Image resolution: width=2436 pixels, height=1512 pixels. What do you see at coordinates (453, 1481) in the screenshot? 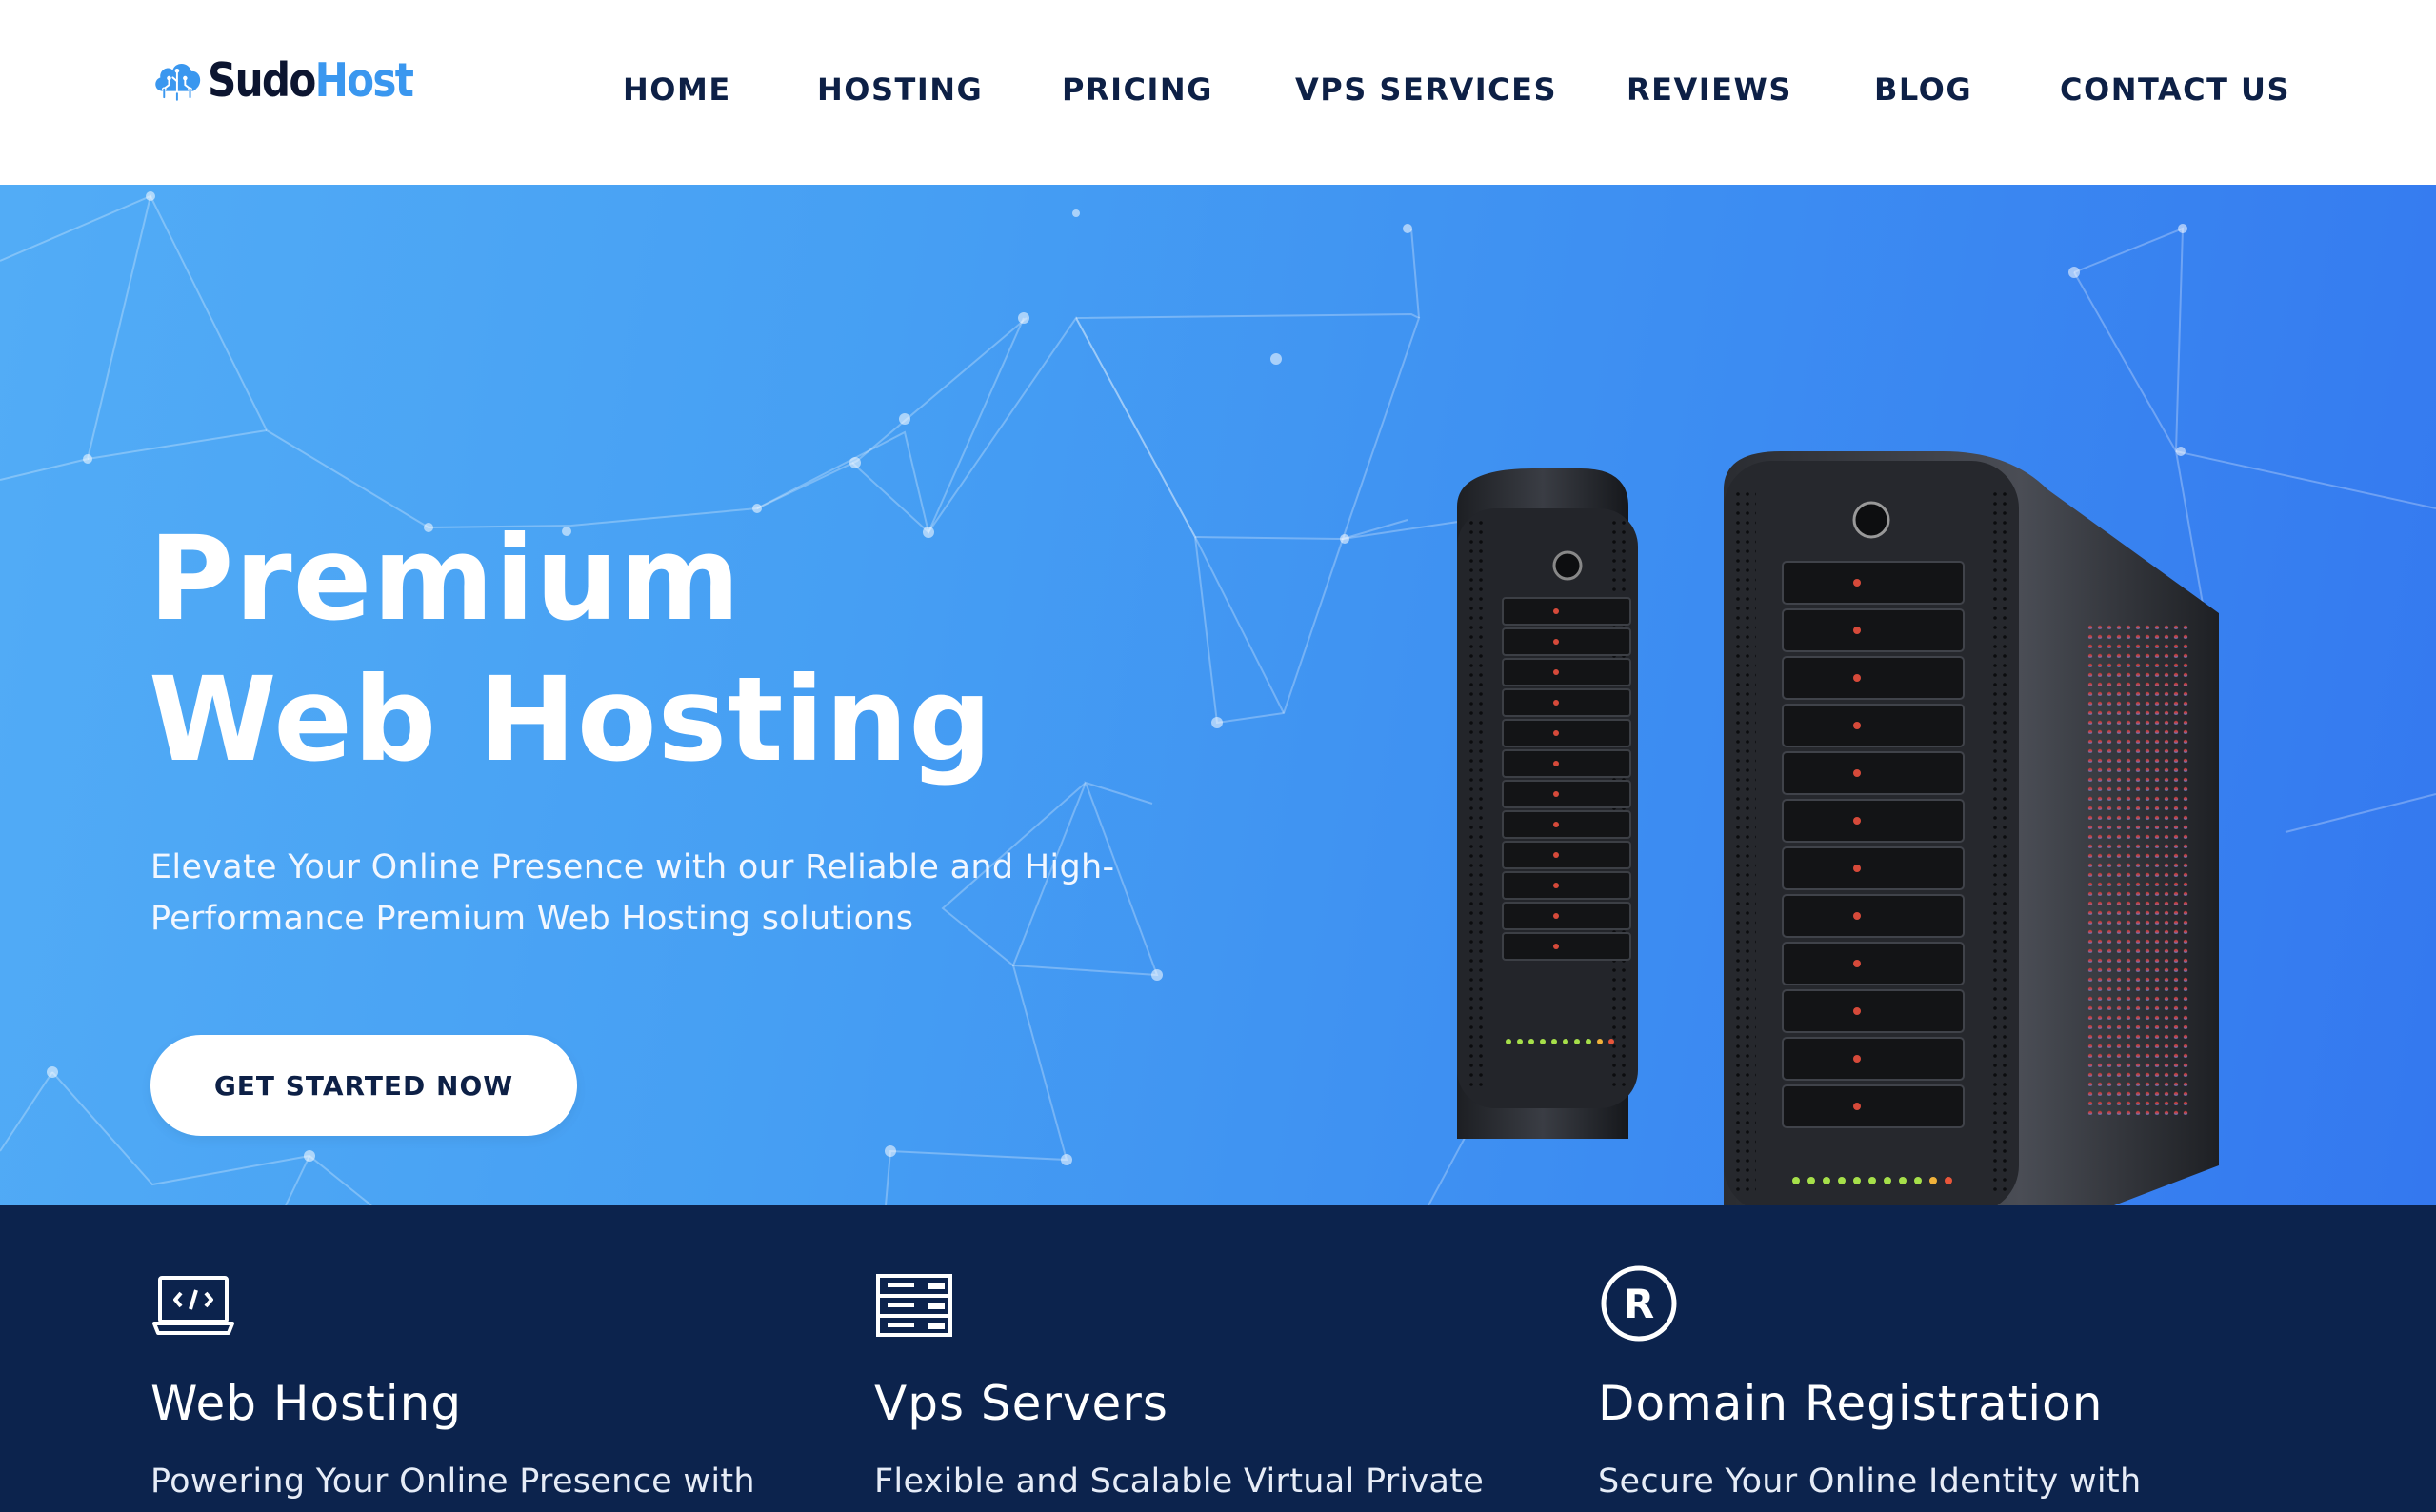
I see `feature-description: Powering Your Online Presence with` at bounding box center [453, 1481].